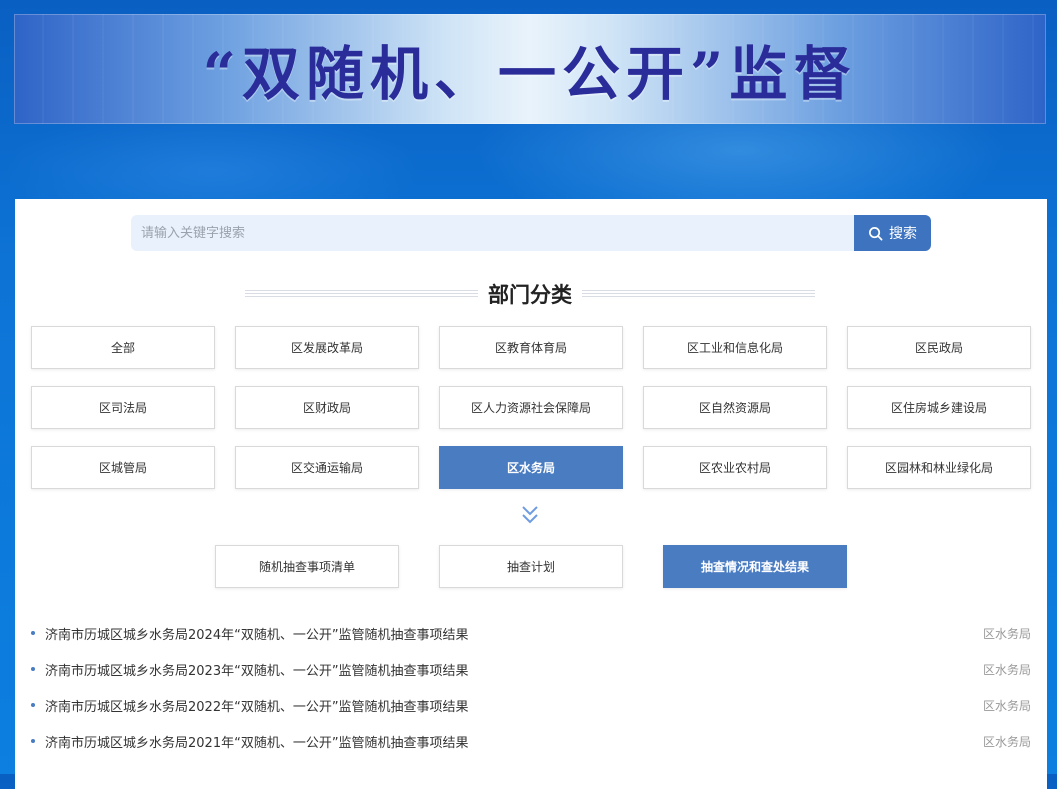 This screenshot has height=789, width=1057. Describe the element at coordinates (123, 347) in the screenshot. I see `department-button: 全部` at that location.